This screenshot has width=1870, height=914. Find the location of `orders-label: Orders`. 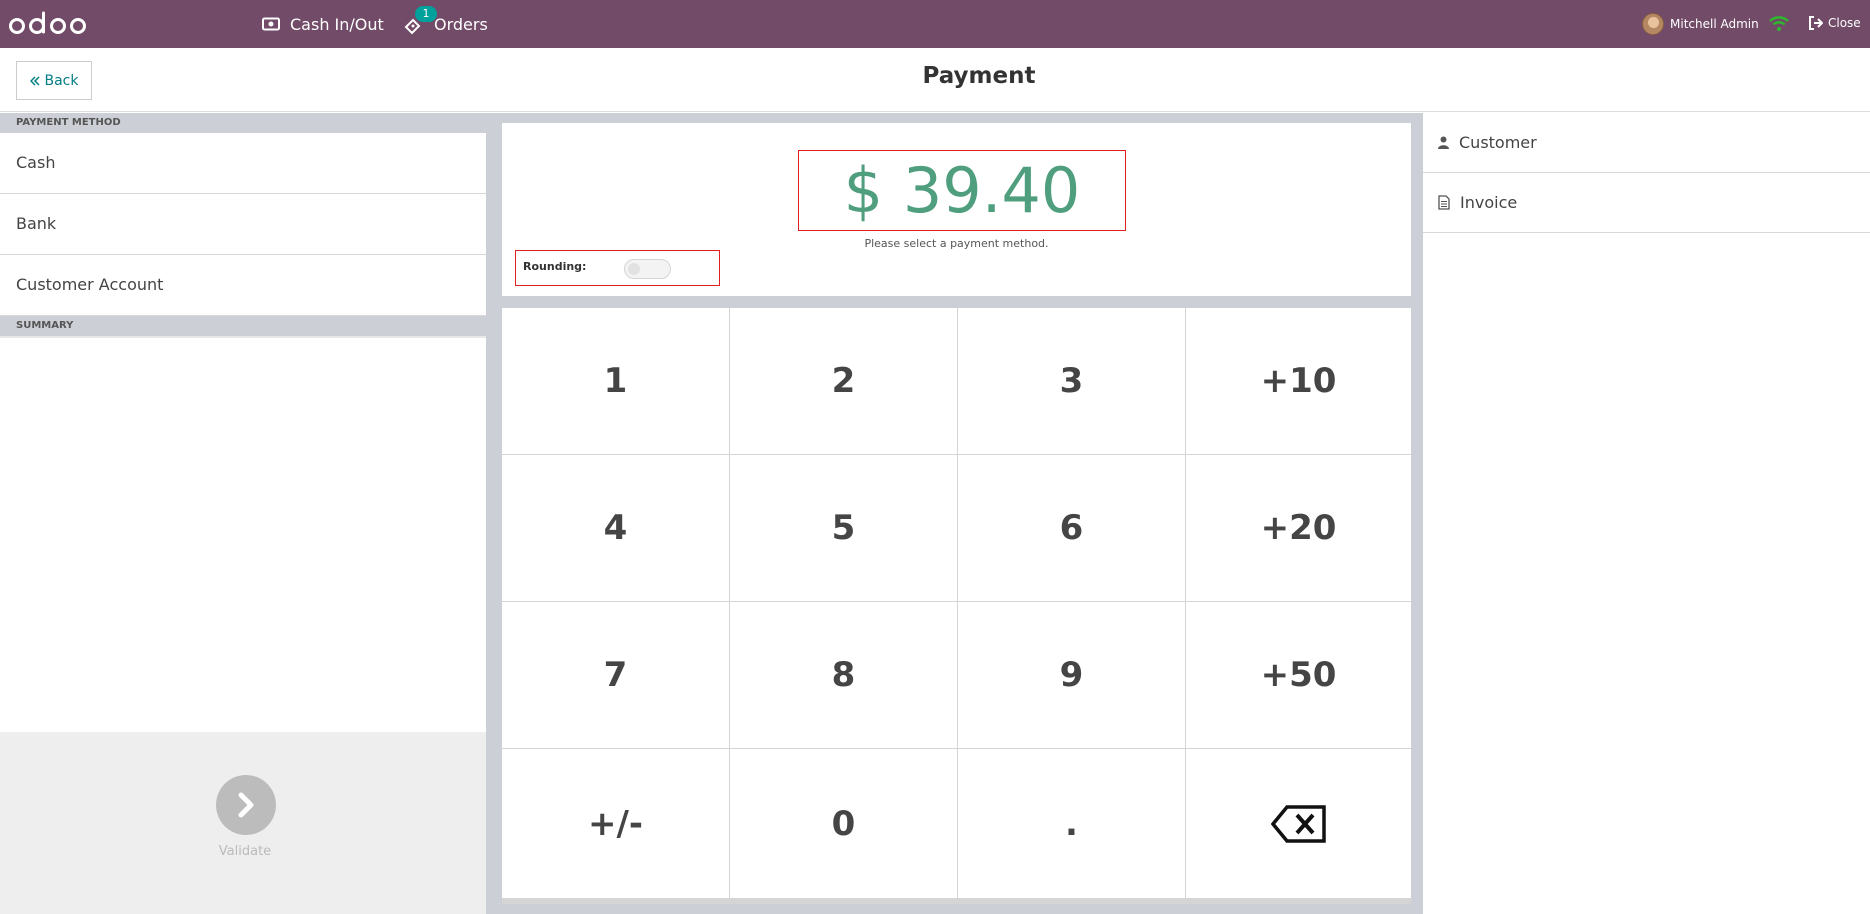

orders-label: Orders is located at coordinates (461, 24).